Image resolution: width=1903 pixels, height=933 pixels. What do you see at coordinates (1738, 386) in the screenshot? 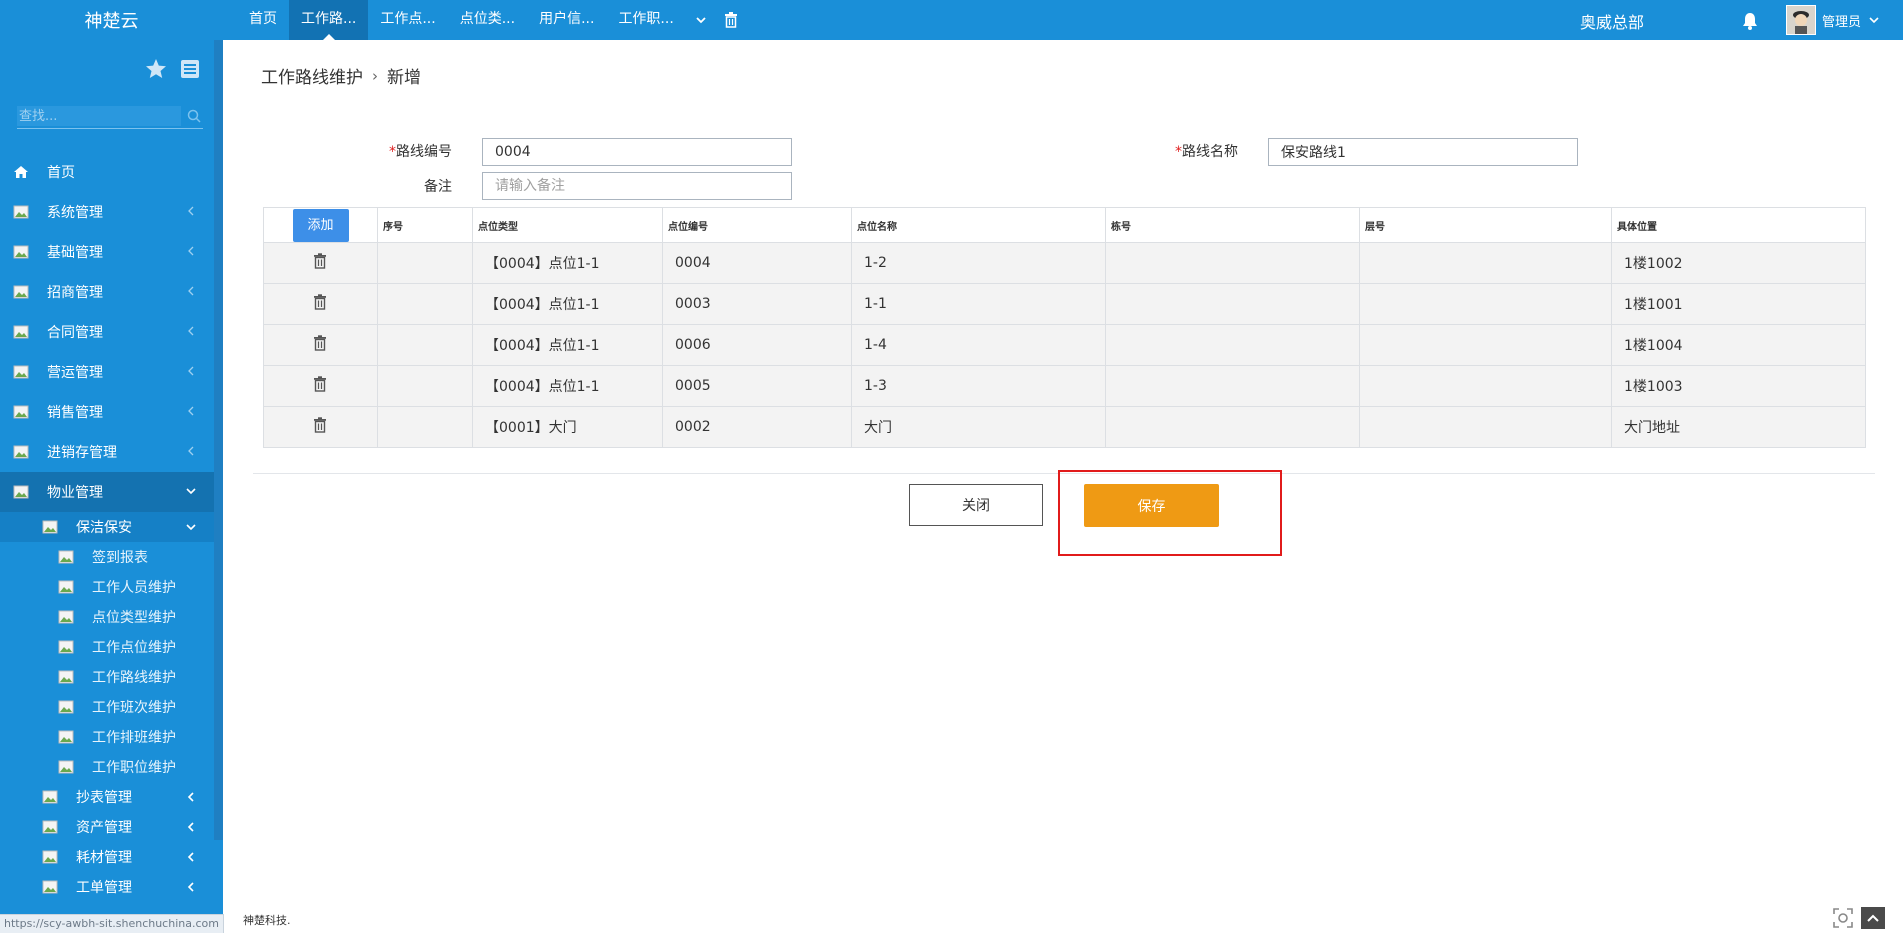
I see `cell-location: 1楼1003` at bounding box center [1738, 386].